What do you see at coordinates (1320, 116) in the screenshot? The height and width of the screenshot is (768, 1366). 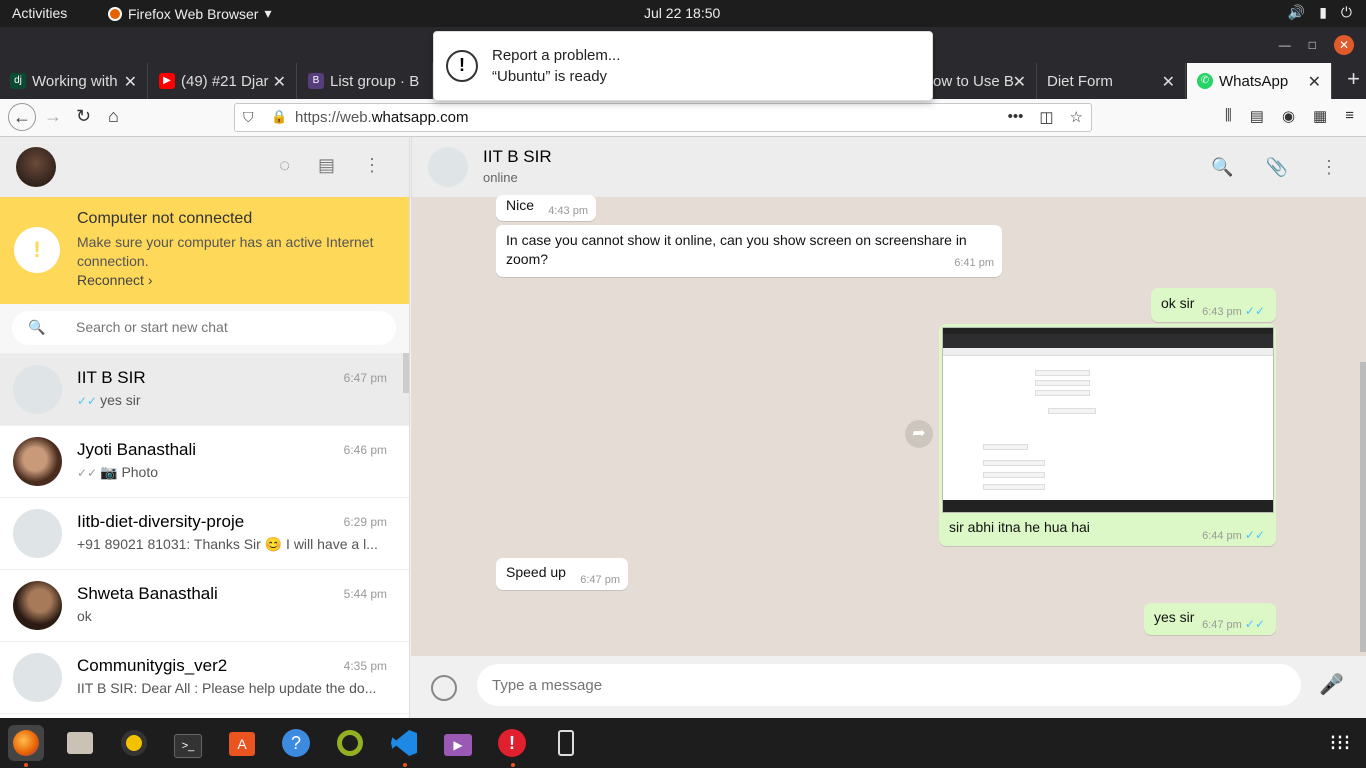 I see `extensions-icon: ▦` at bounding box center [1320, 116].